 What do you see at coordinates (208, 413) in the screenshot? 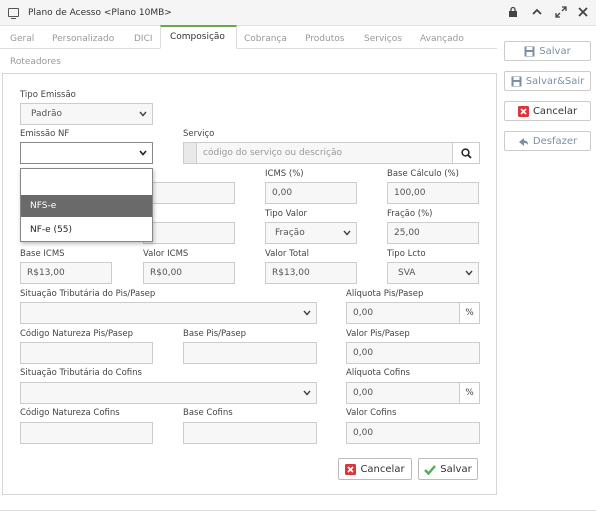
I see `base-cofins-label: Base Cofins` at bounding box center [208, 413].